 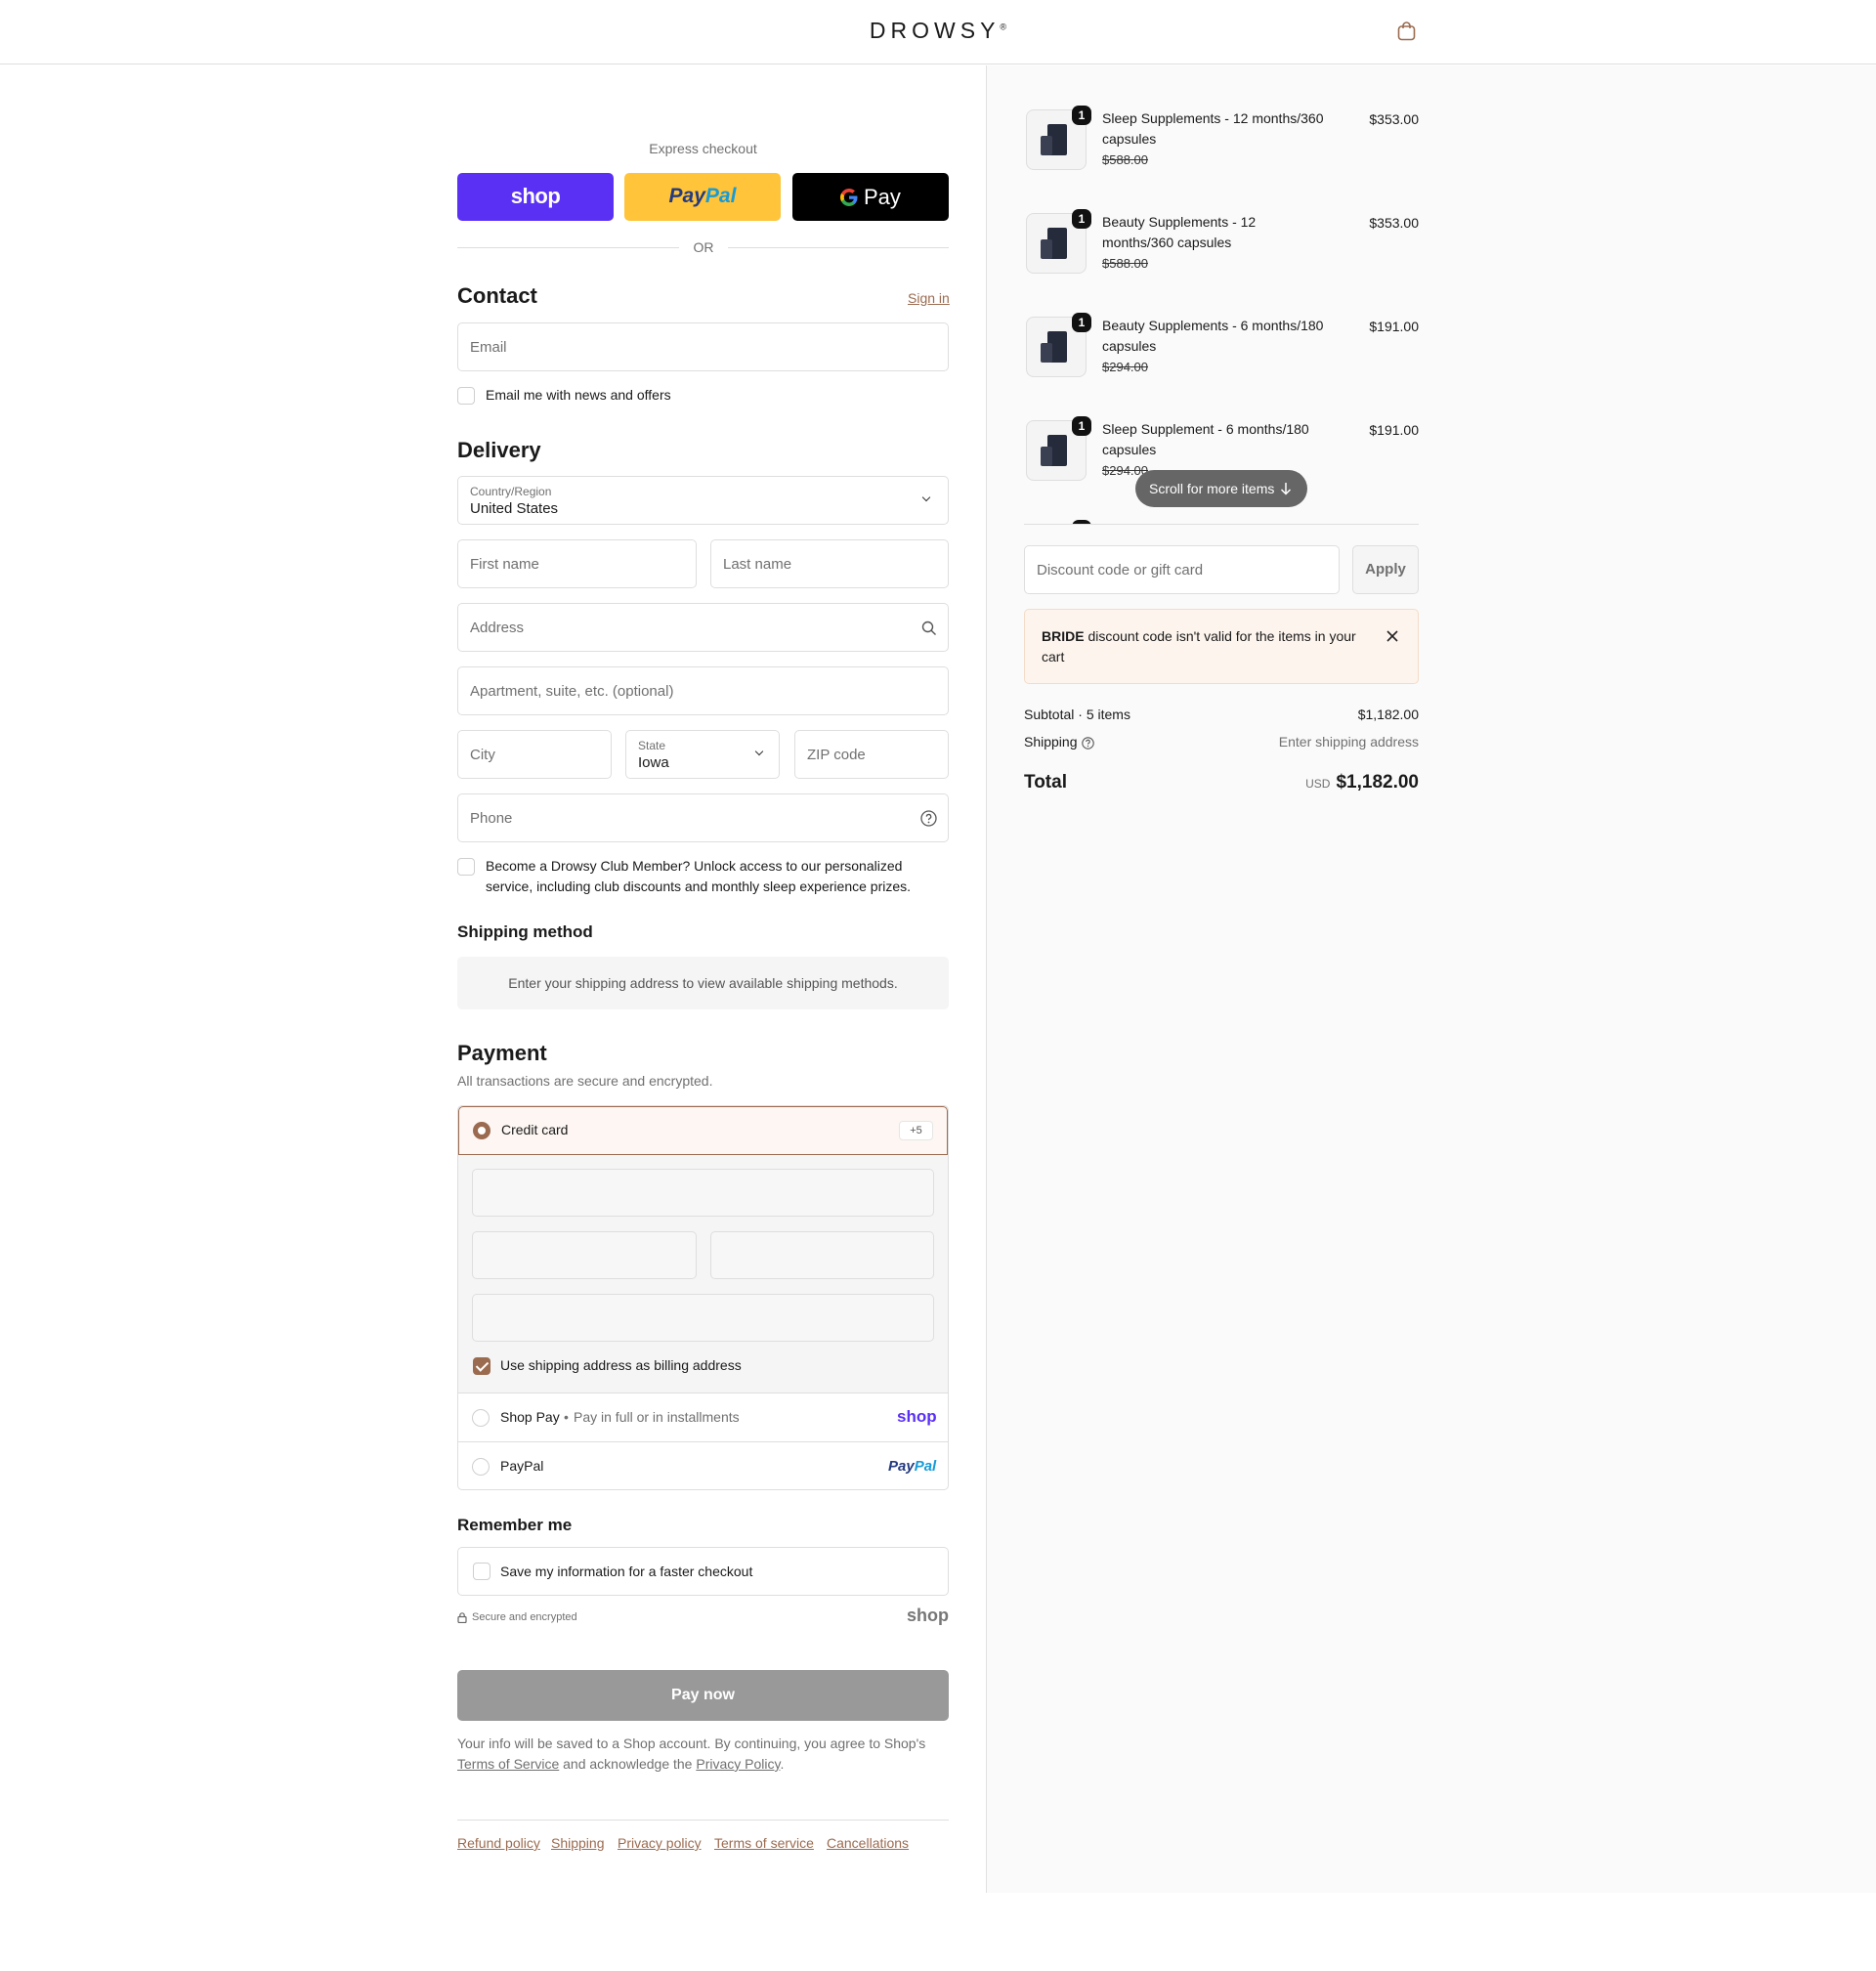 What do you see at coordinates (703, 818) in the screenshot?
I see `phone-field: Phone` at bounding box center [703, 818].